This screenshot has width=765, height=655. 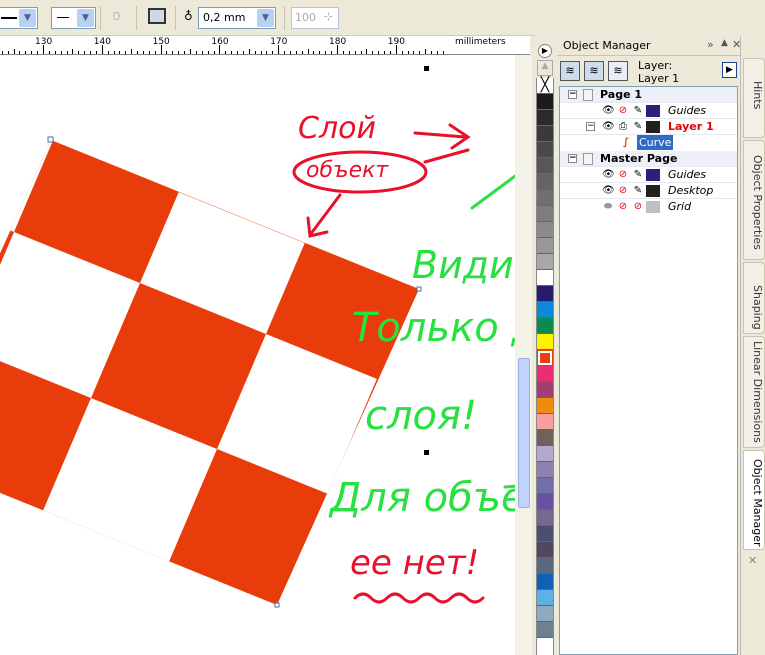 I want to click on tab-linear-dimensions: Linear Dimensions, so click(x=754, y=392).